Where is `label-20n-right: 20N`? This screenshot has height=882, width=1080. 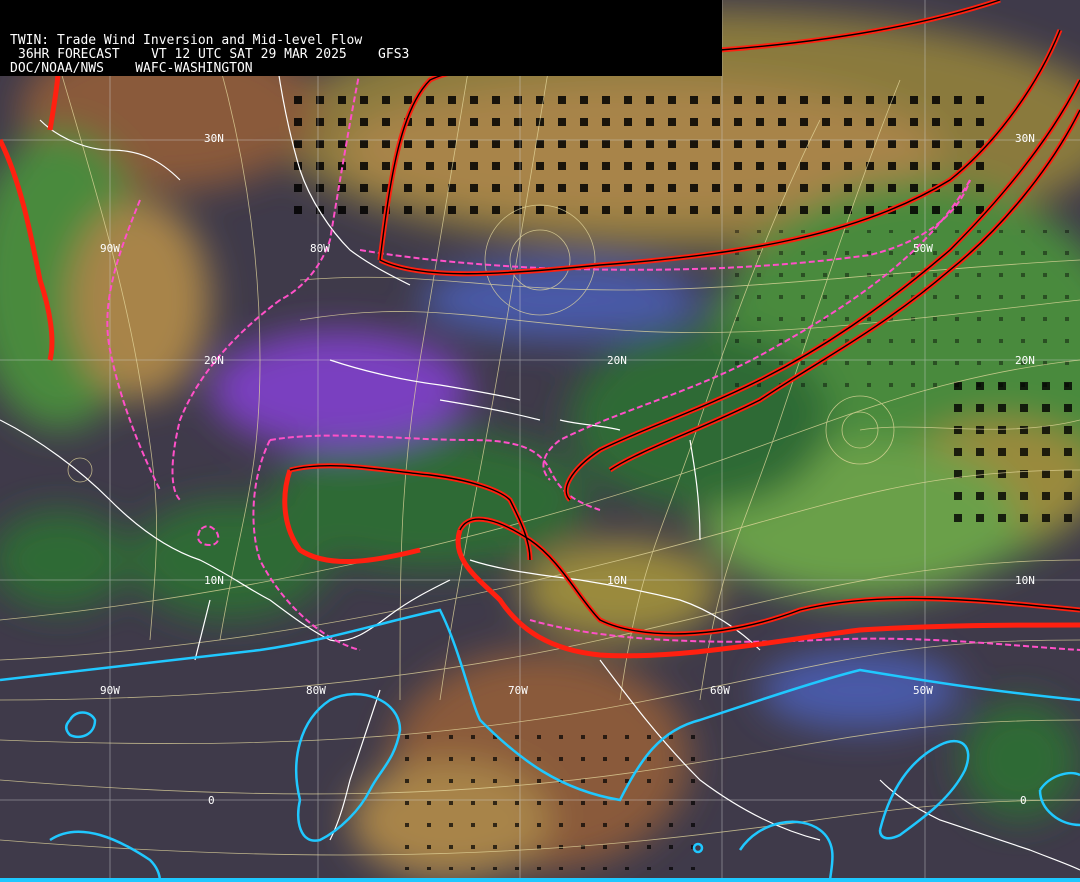 label-20n-right: 20N is located at coordinates (1025, 360).